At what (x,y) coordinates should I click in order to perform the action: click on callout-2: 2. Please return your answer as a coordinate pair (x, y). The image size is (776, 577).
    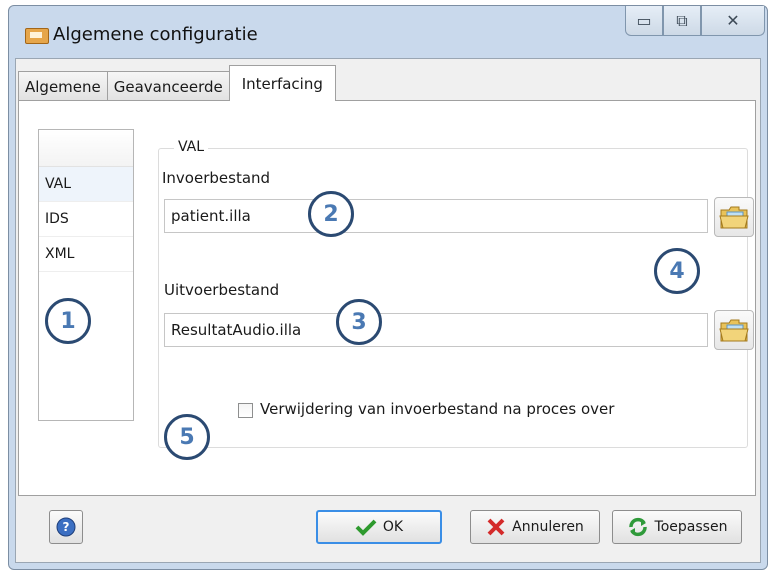
    Looking at the image, I should click on (331, 214).